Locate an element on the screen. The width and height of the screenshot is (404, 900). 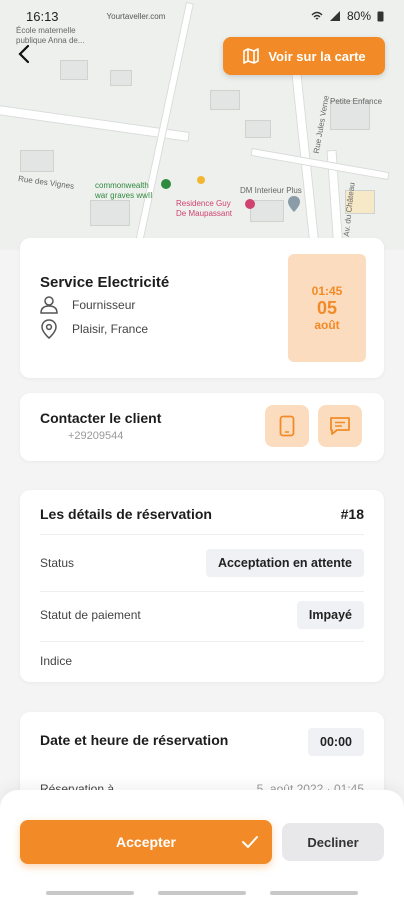
service-location: Plaisir, France is located at coordinates (110, 329).